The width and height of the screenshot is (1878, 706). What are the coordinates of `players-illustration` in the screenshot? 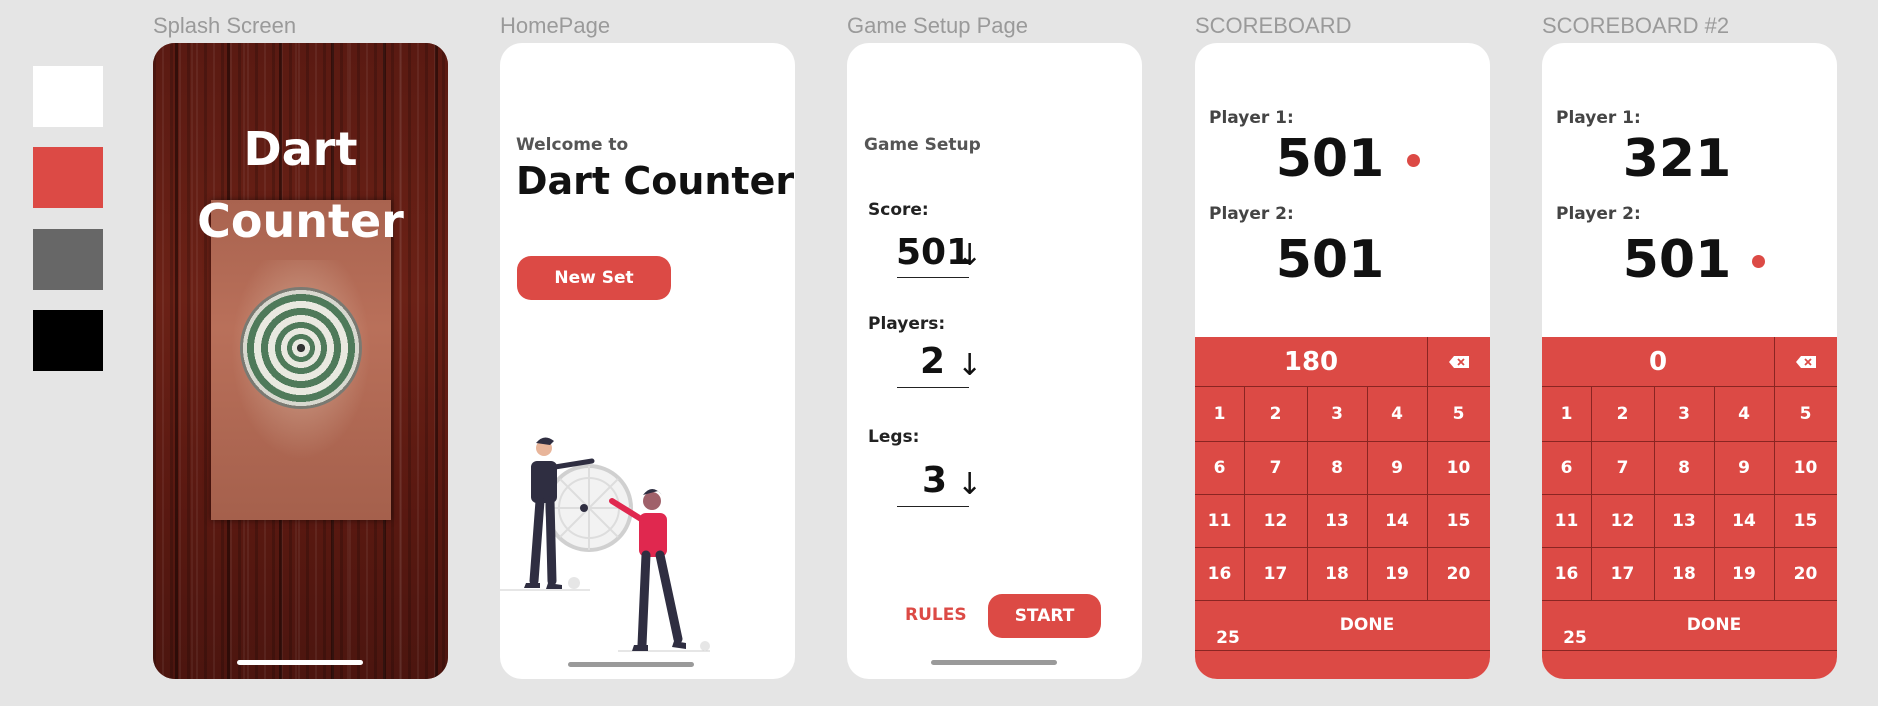 It's located at (605, 544).